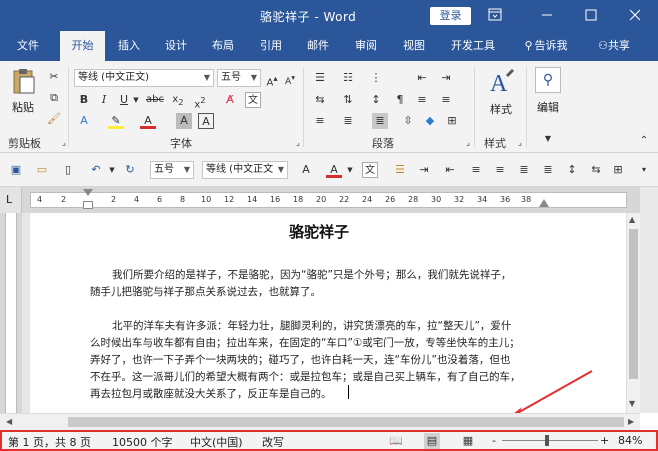 This screenshot has height=451, width=658. What do you see at coordinates (591, 15) in the screenshot?
I see `maximize-icon` at bounding box center [591, 15].